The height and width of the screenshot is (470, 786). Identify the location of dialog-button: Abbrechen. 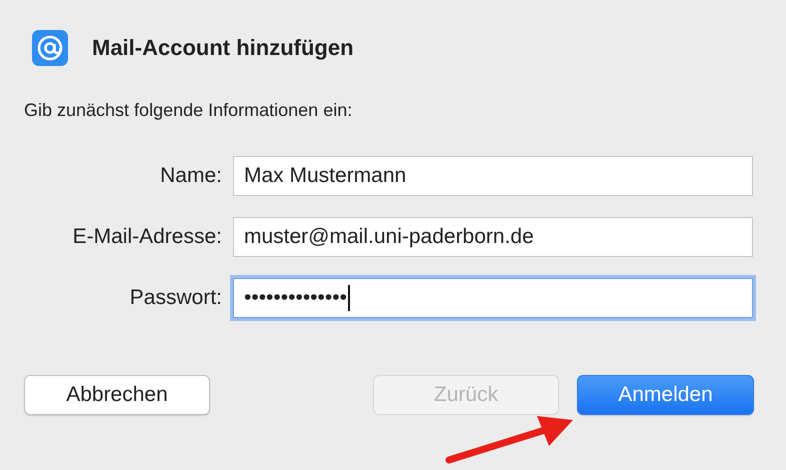
(117, 395).